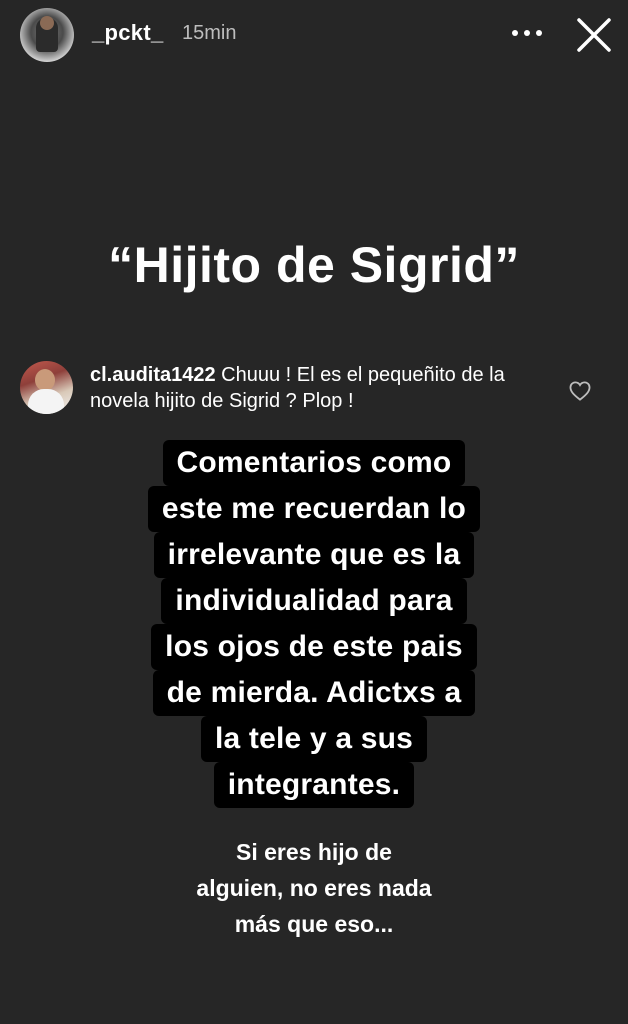  Describe the element at coordinates (209, 33) in the screenshot. I see `story-timestamp: 15min` at that location.